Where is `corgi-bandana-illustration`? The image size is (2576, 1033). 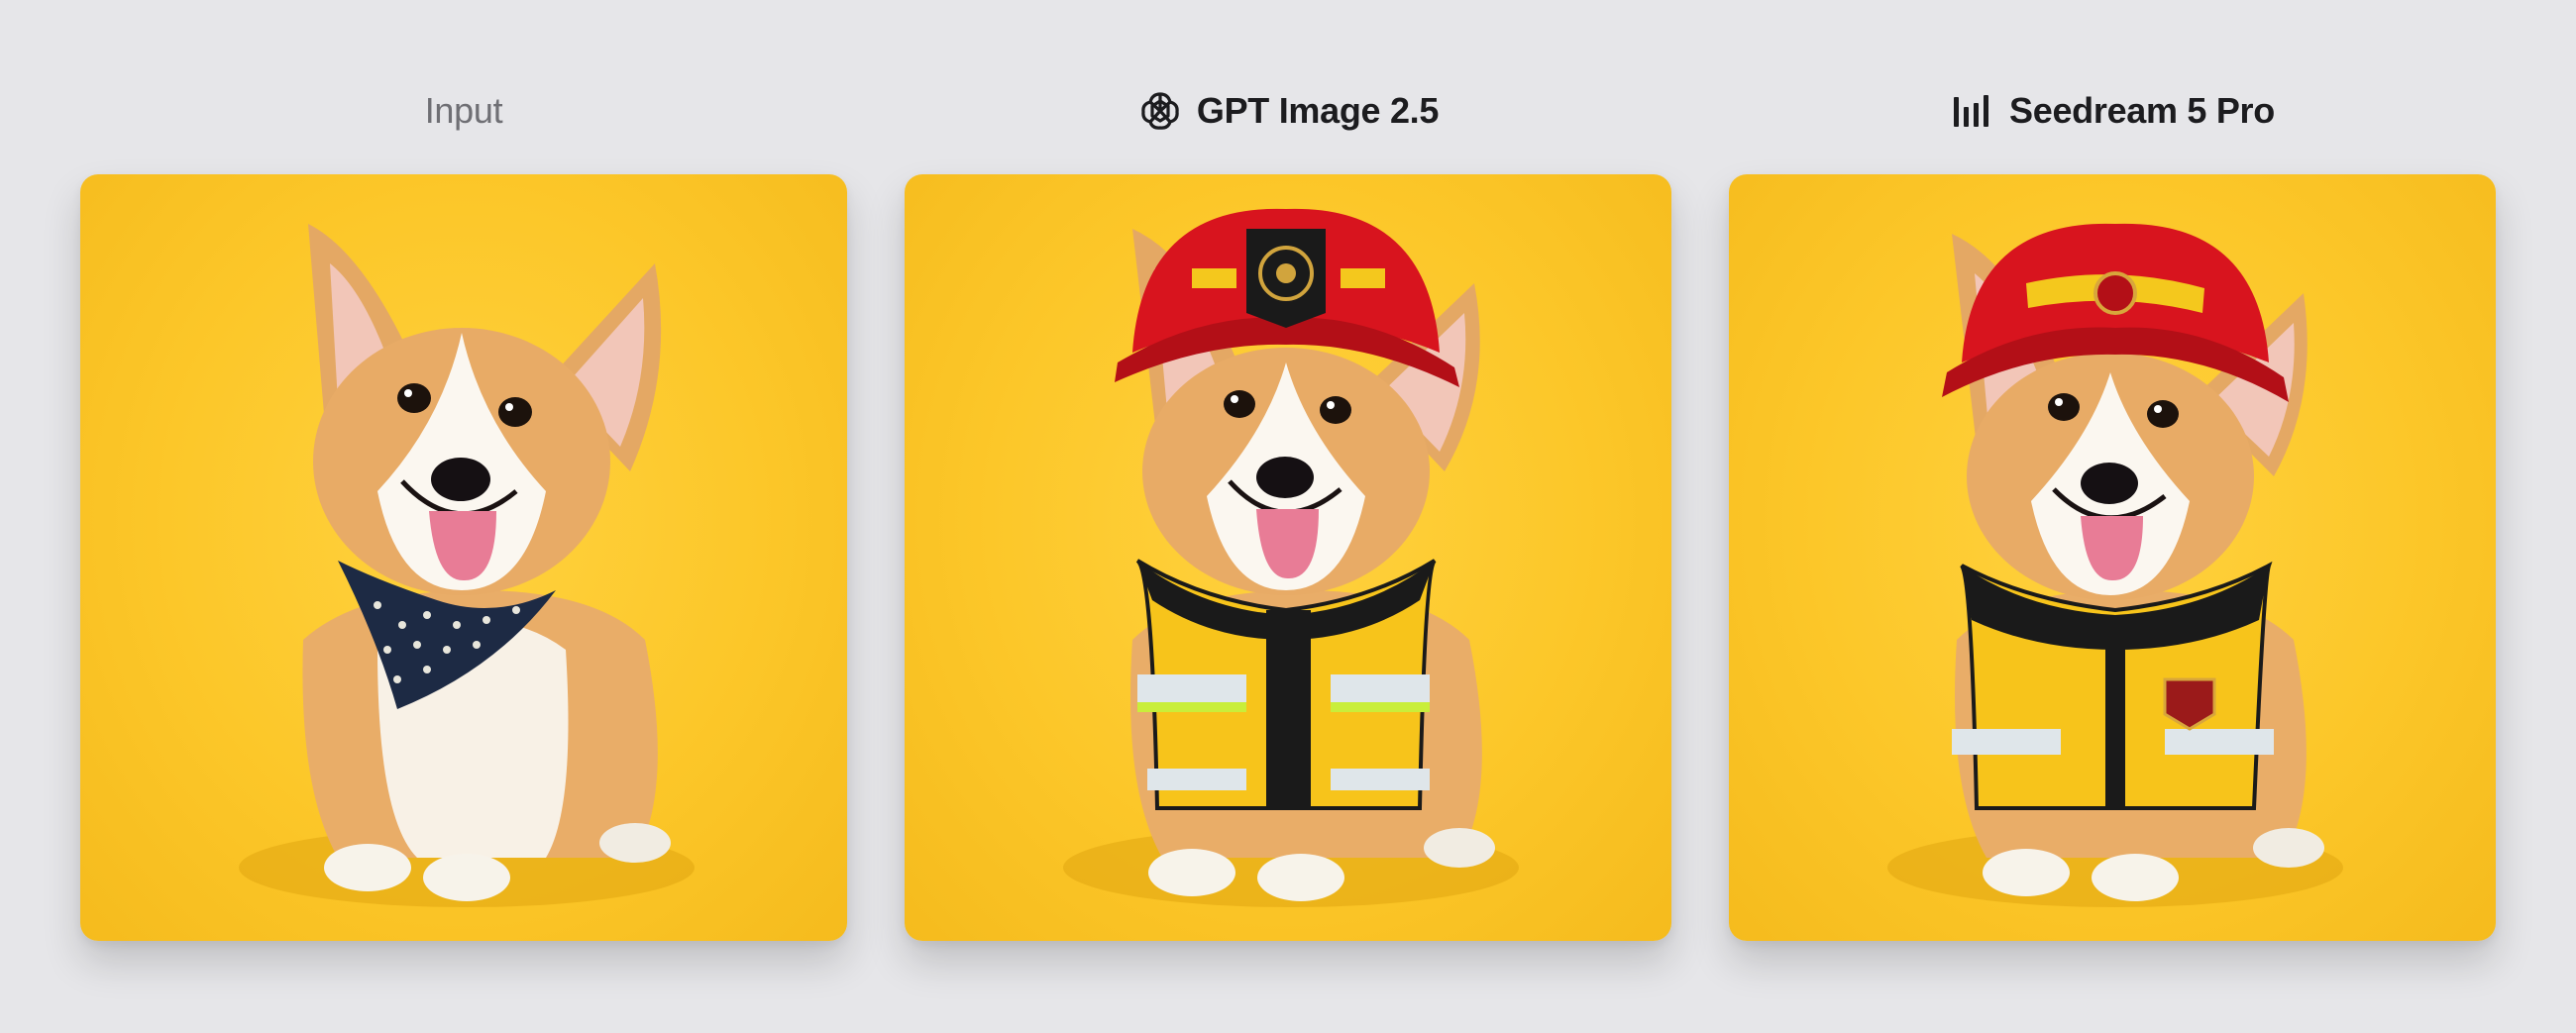
corgi-bandana-illustration is located at coordinates (467, 565).